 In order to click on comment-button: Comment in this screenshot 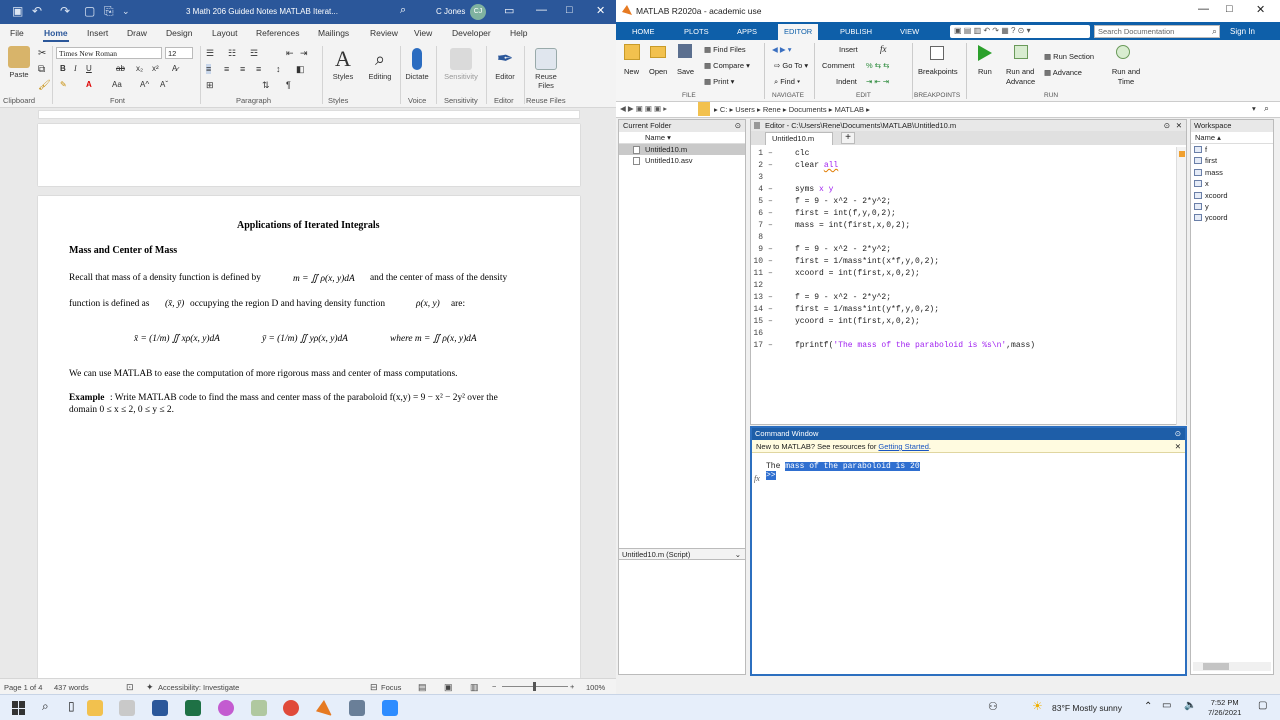, I will do `click(838, 65)`.